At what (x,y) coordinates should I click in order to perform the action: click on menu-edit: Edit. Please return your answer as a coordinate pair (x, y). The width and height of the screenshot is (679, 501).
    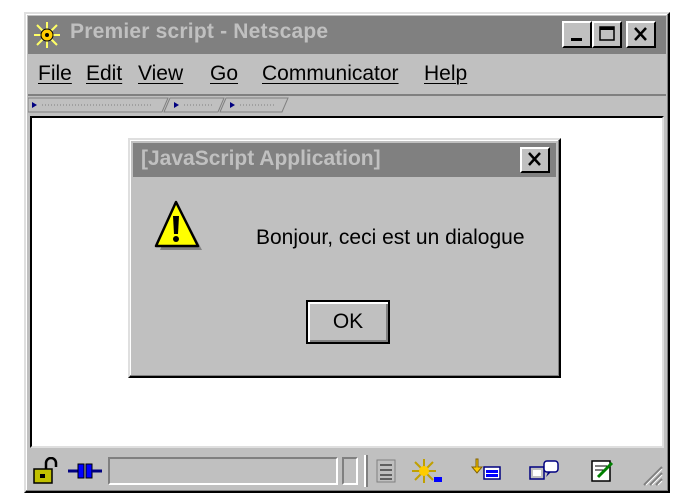
    Looking at the image, I should click on (104, 74).